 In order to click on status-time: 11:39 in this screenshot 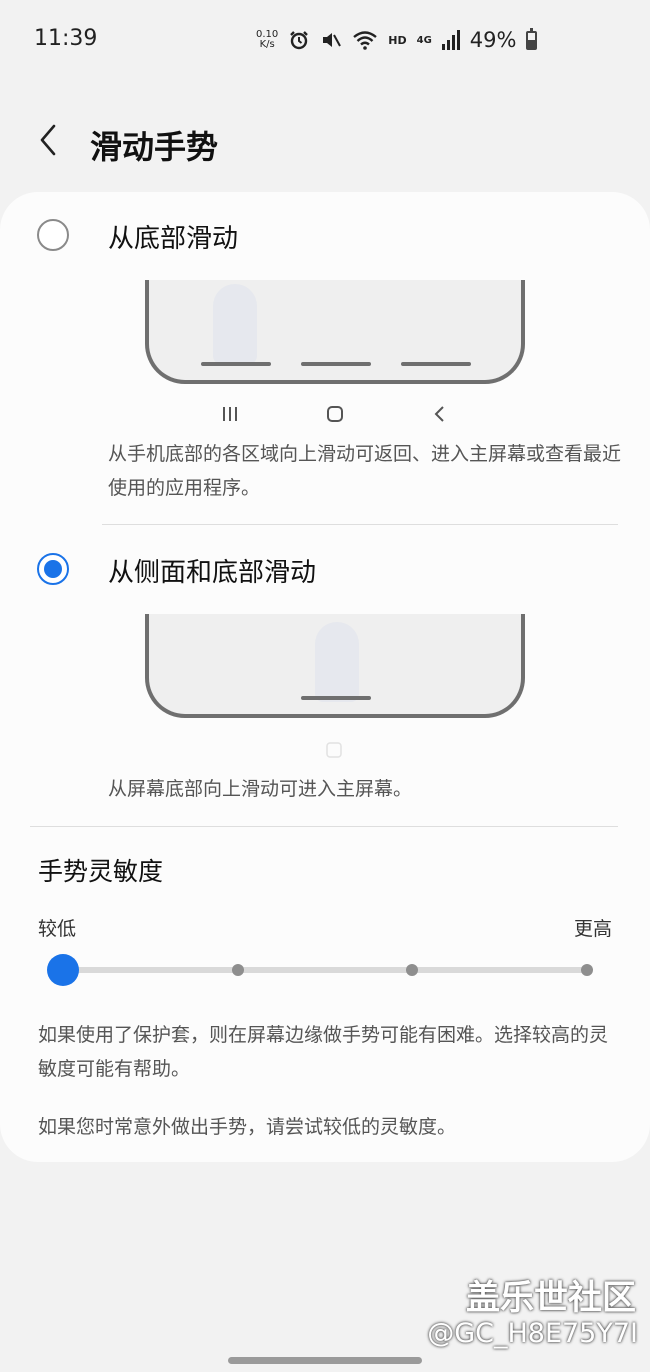, I will do `click(66, 38)`.